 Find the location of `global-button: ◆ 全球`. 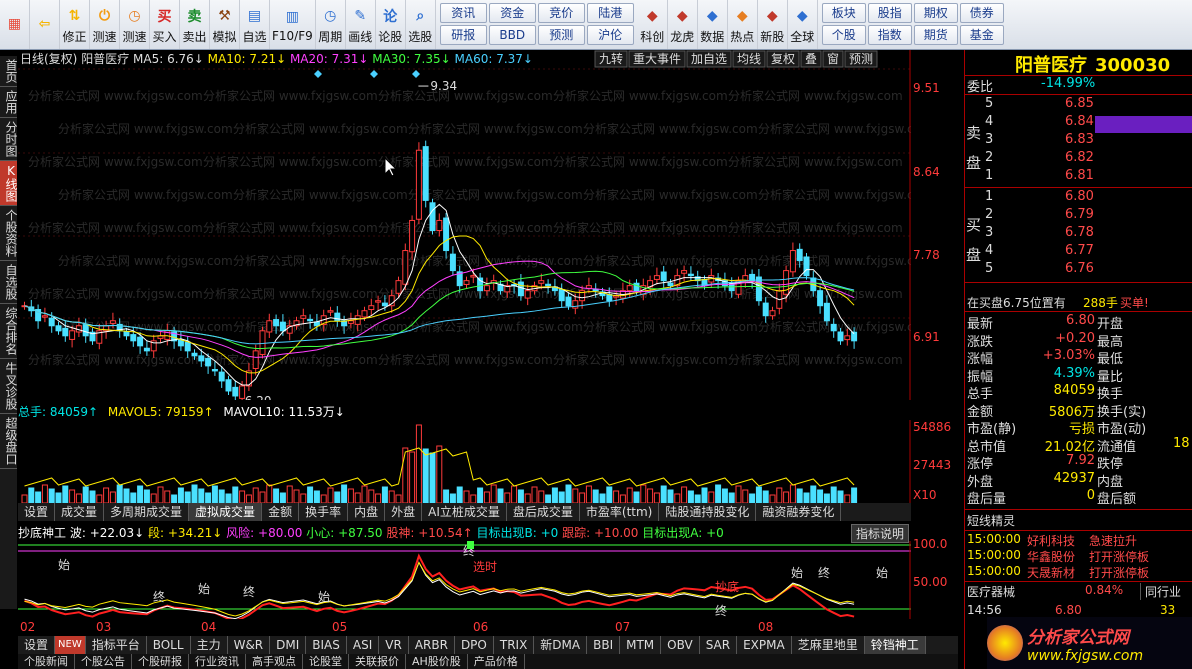

global-button: ◆ 全球 is located at coordinates (803, 24).